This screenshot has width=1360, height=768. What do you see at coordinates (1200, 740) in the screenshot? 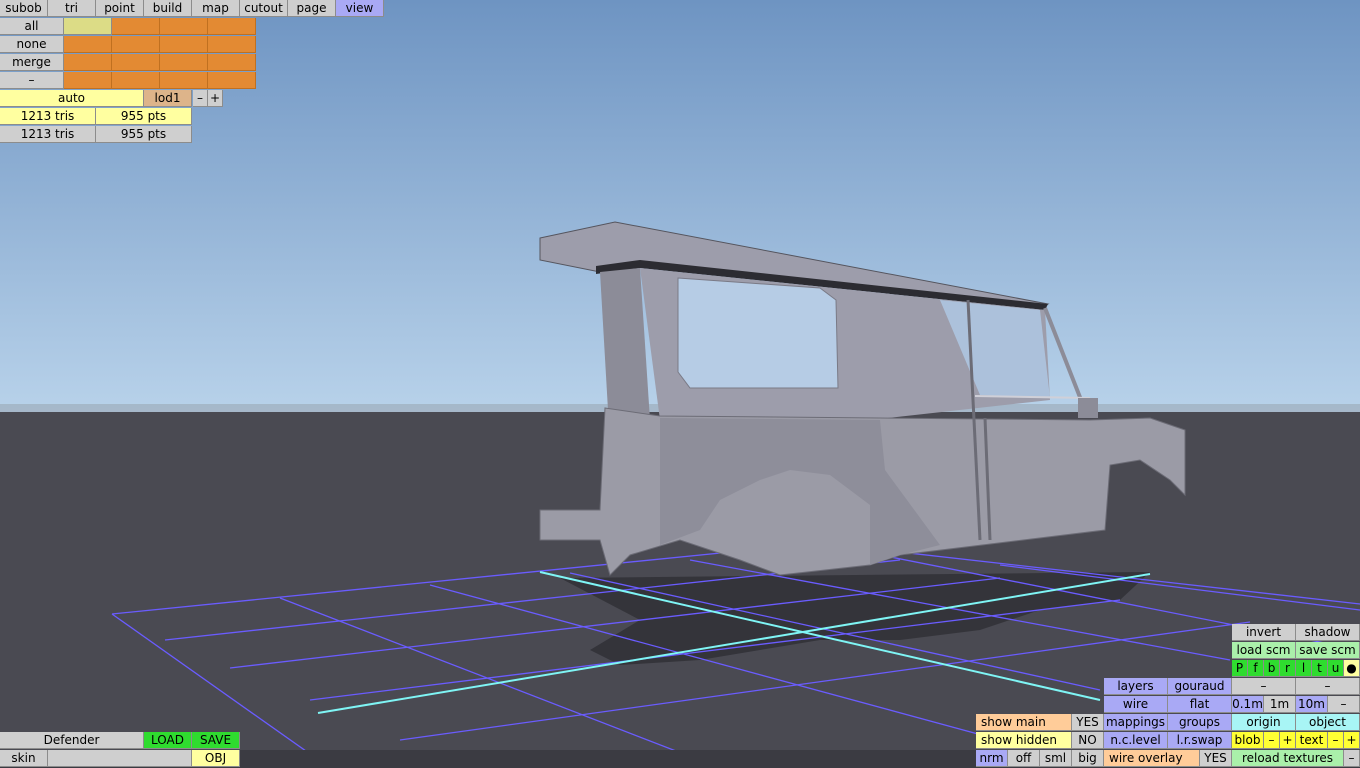
I see `lr-swap-button: l.r.swap` at bounding box center [1200, 740].